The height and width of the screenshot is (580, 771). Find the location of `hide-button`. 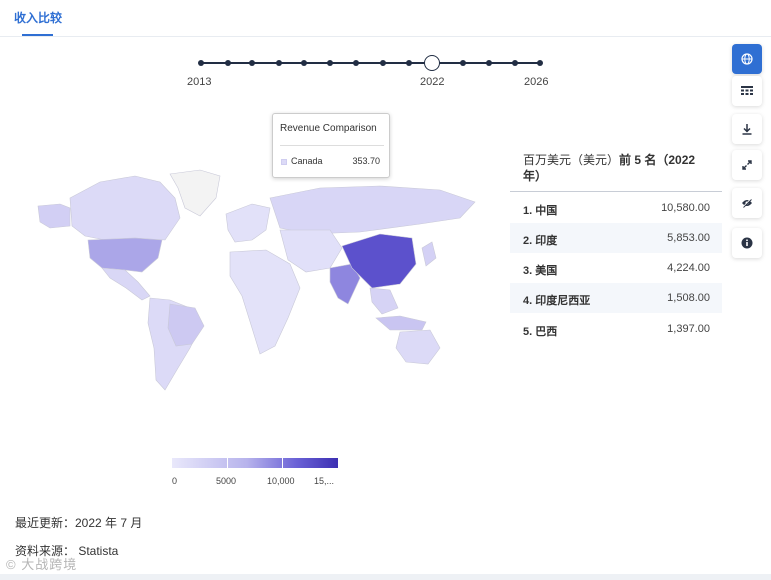

hide-button is located at coordinates (747, 203).